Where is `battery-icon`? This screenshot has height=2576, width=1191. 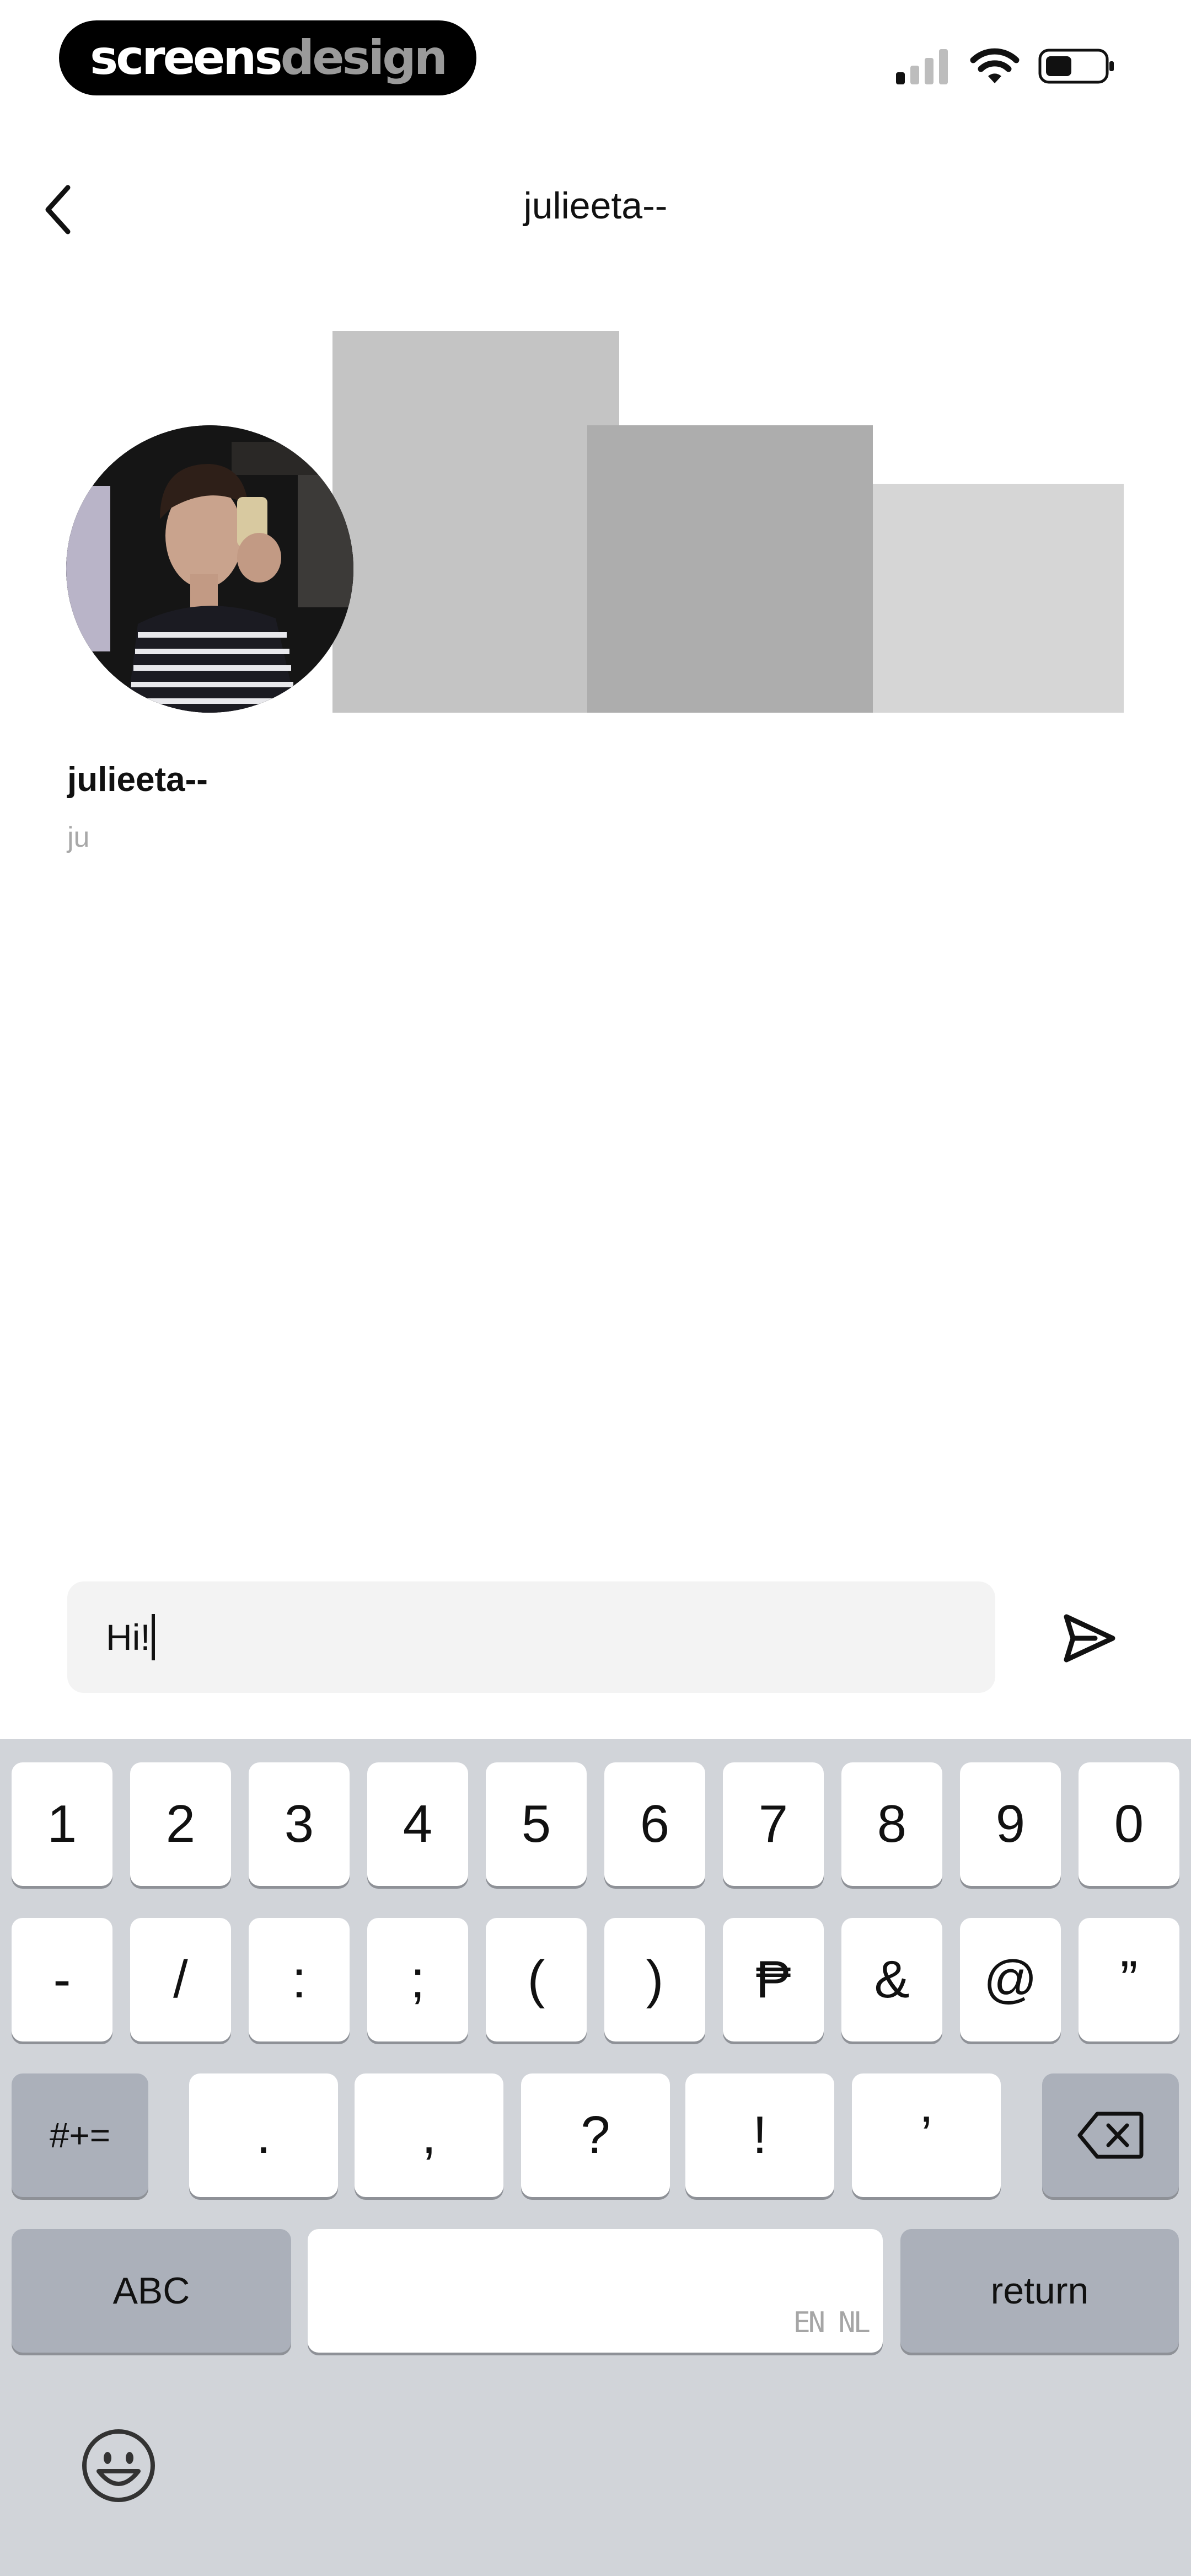
battery-icon is located at coordinates (1076, 66).